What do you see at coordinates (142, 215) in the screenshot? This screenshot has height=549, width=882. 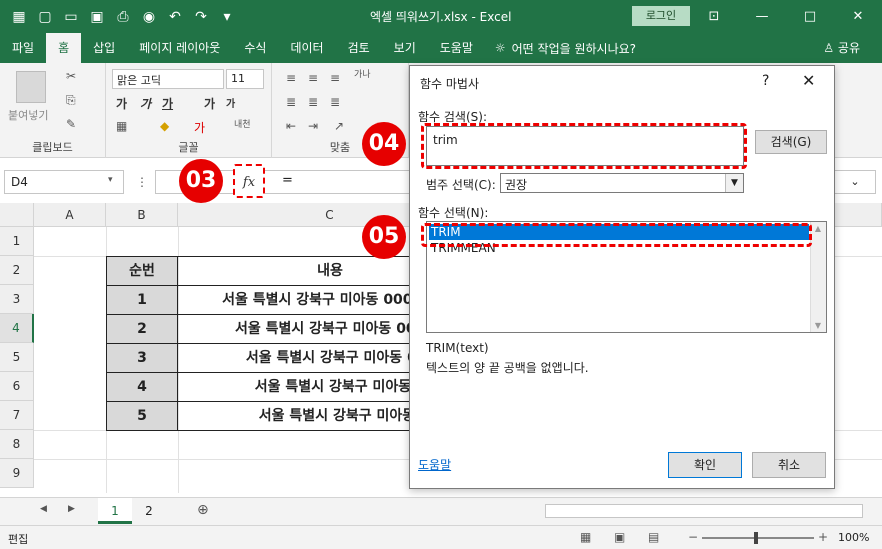 I see `column-header-b: B` at bounding box center [142, 215].